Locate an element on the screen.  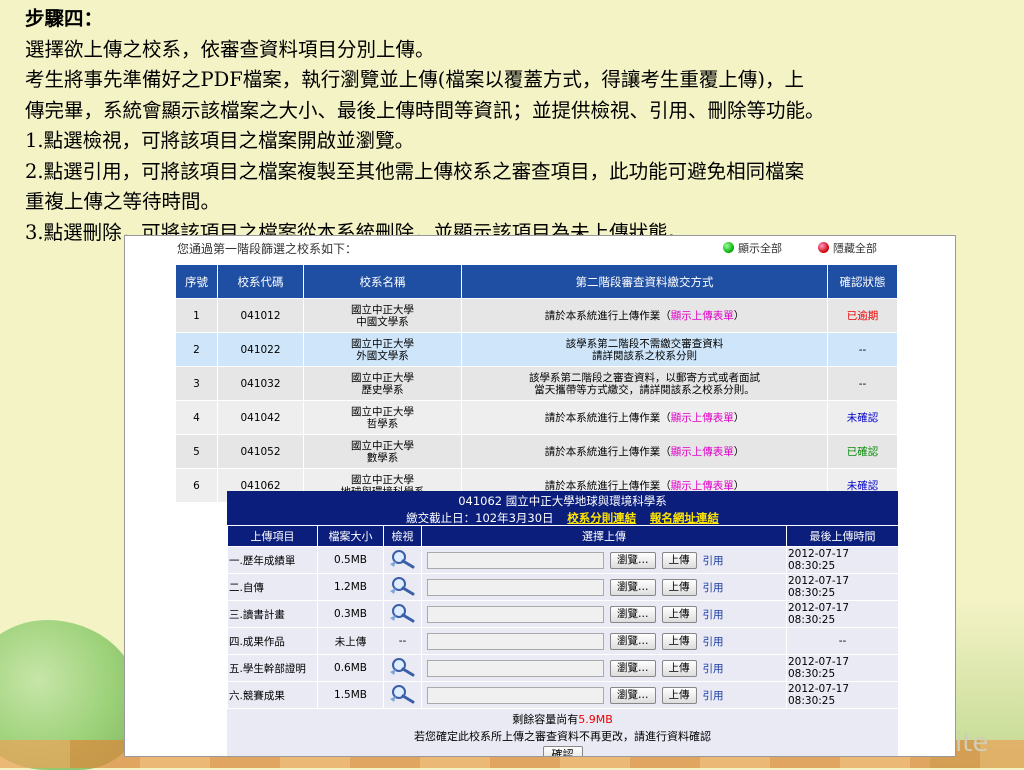
column-header: 校系代碼 is located at coordinates (260, 281).